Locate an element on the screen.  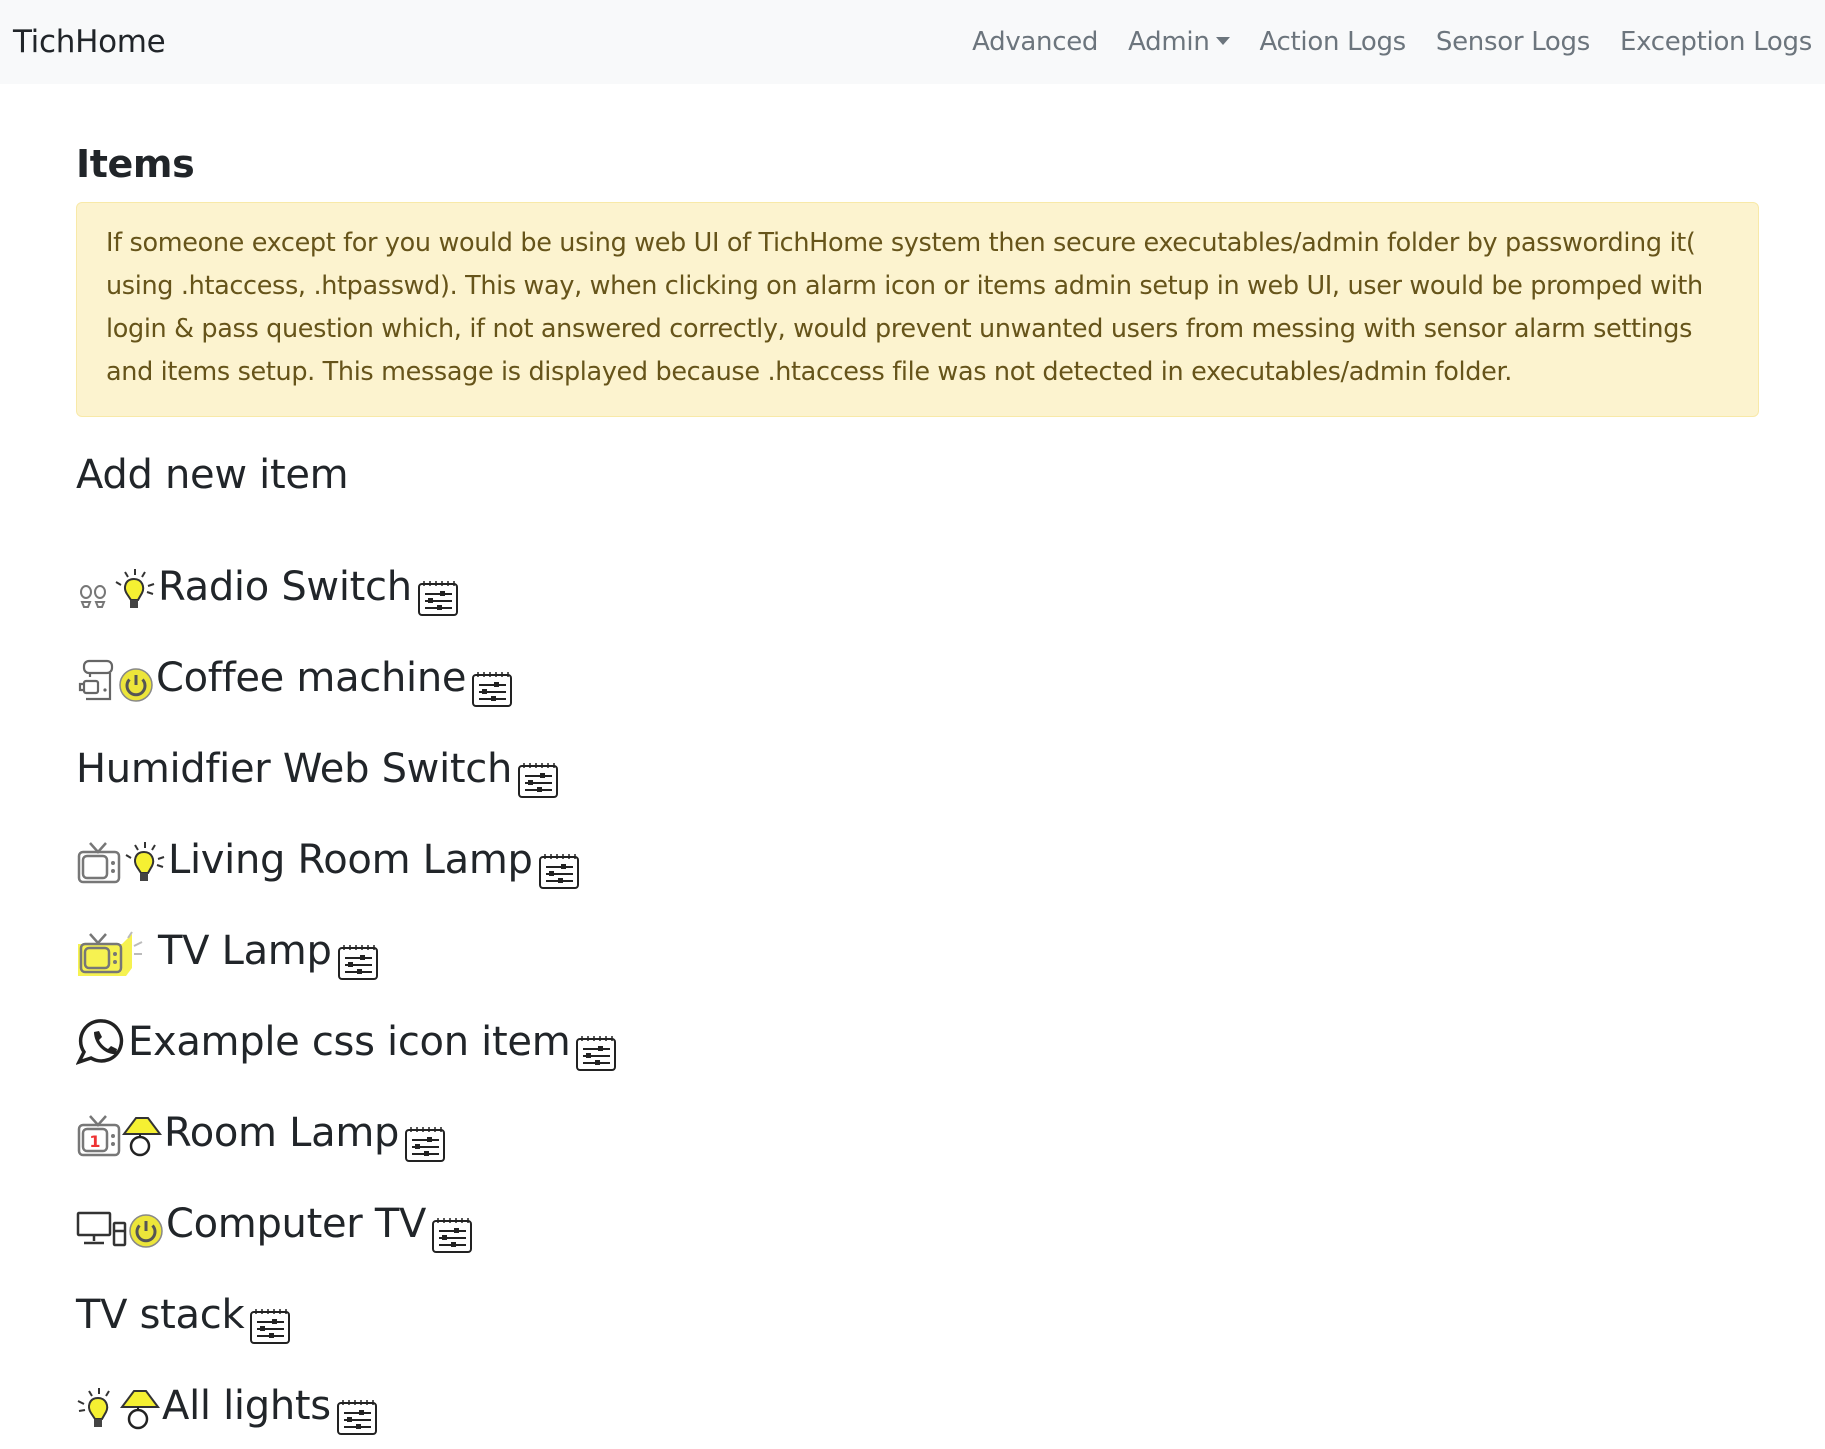
item-name-link: Room Lamp is located at coordinates (281, 1133).